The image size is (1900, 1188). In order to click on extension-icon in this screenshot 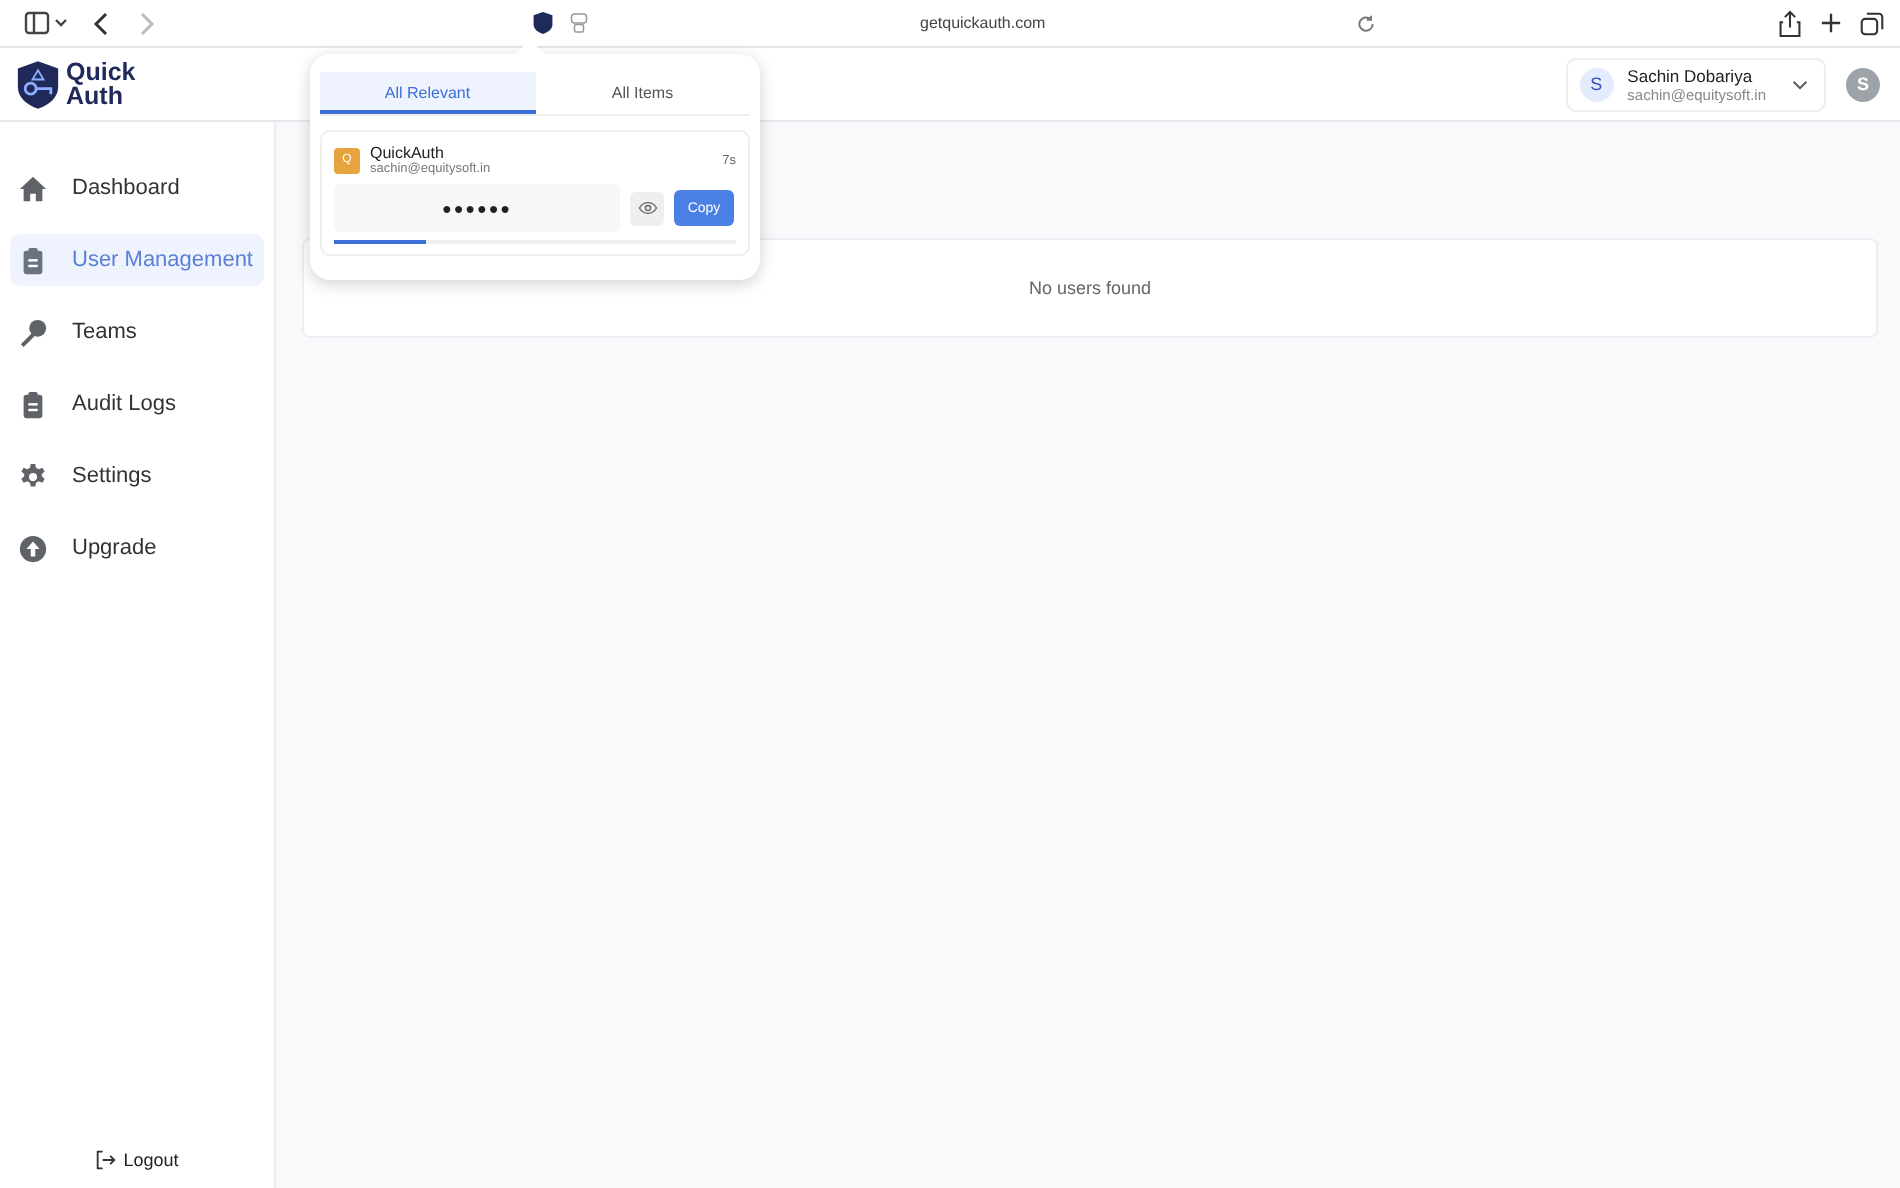, I will do `click(579, 23)`.